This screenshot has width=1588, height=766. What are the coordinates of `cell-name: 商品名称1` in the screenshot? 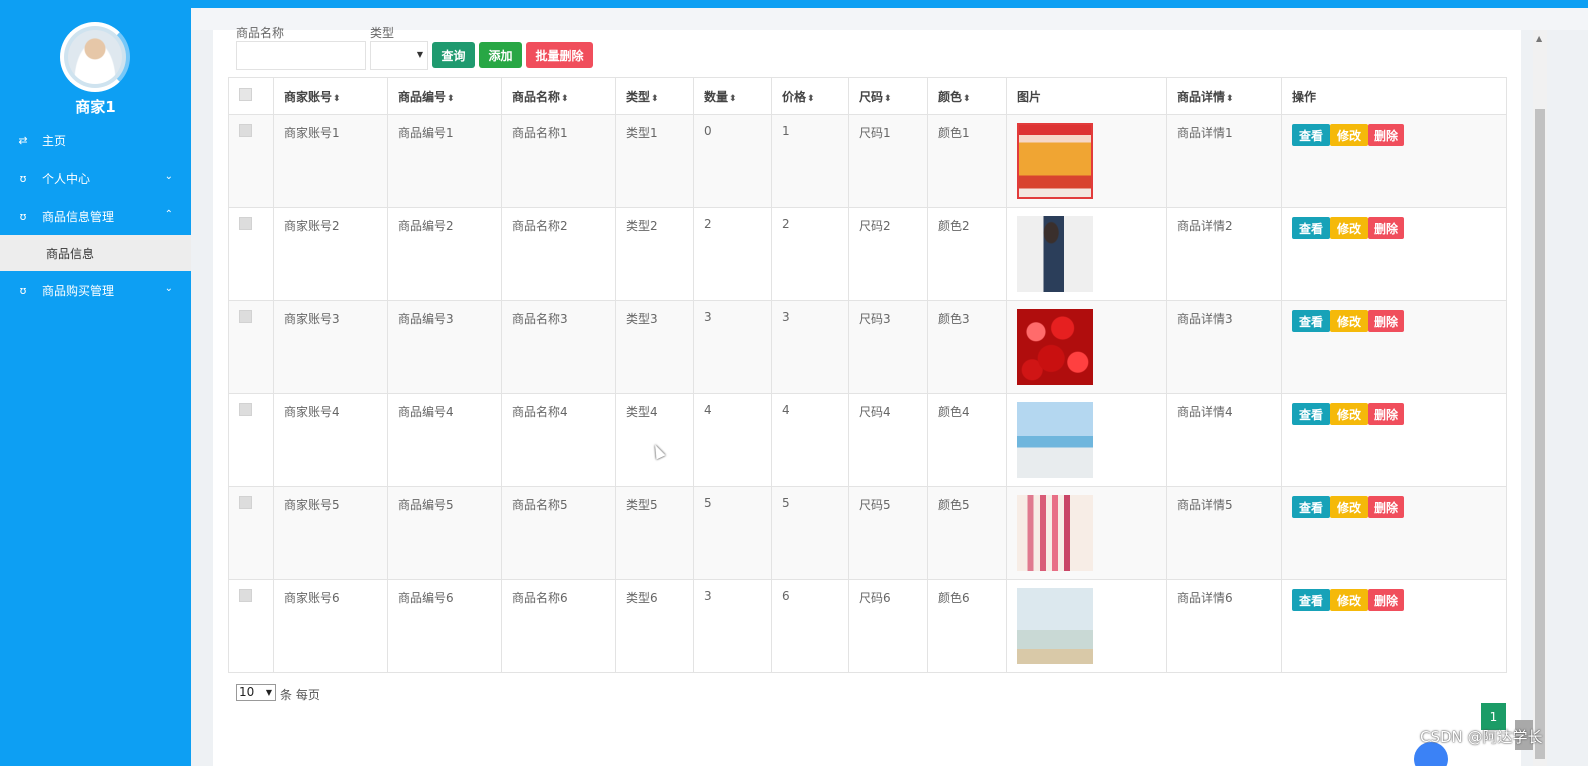 It's located at (558, 161).